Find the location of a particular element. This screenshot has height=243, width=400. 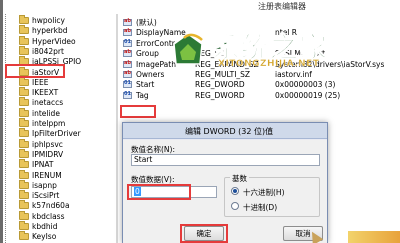

value-row: Group REG_SZ SCSI Miniport is located at coordinates (259, 53).